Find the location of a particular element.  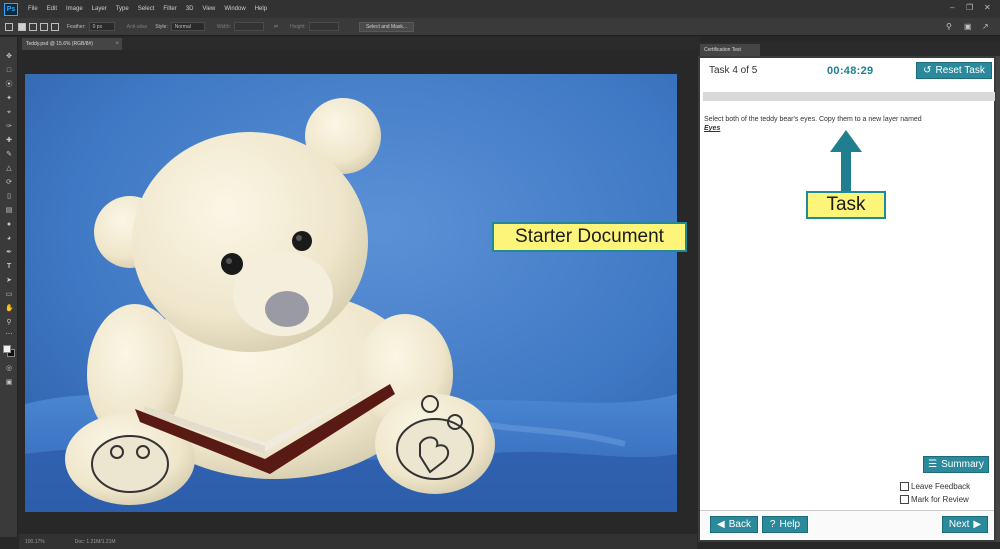

style-select: Normal is located at coordinates (187, 26).